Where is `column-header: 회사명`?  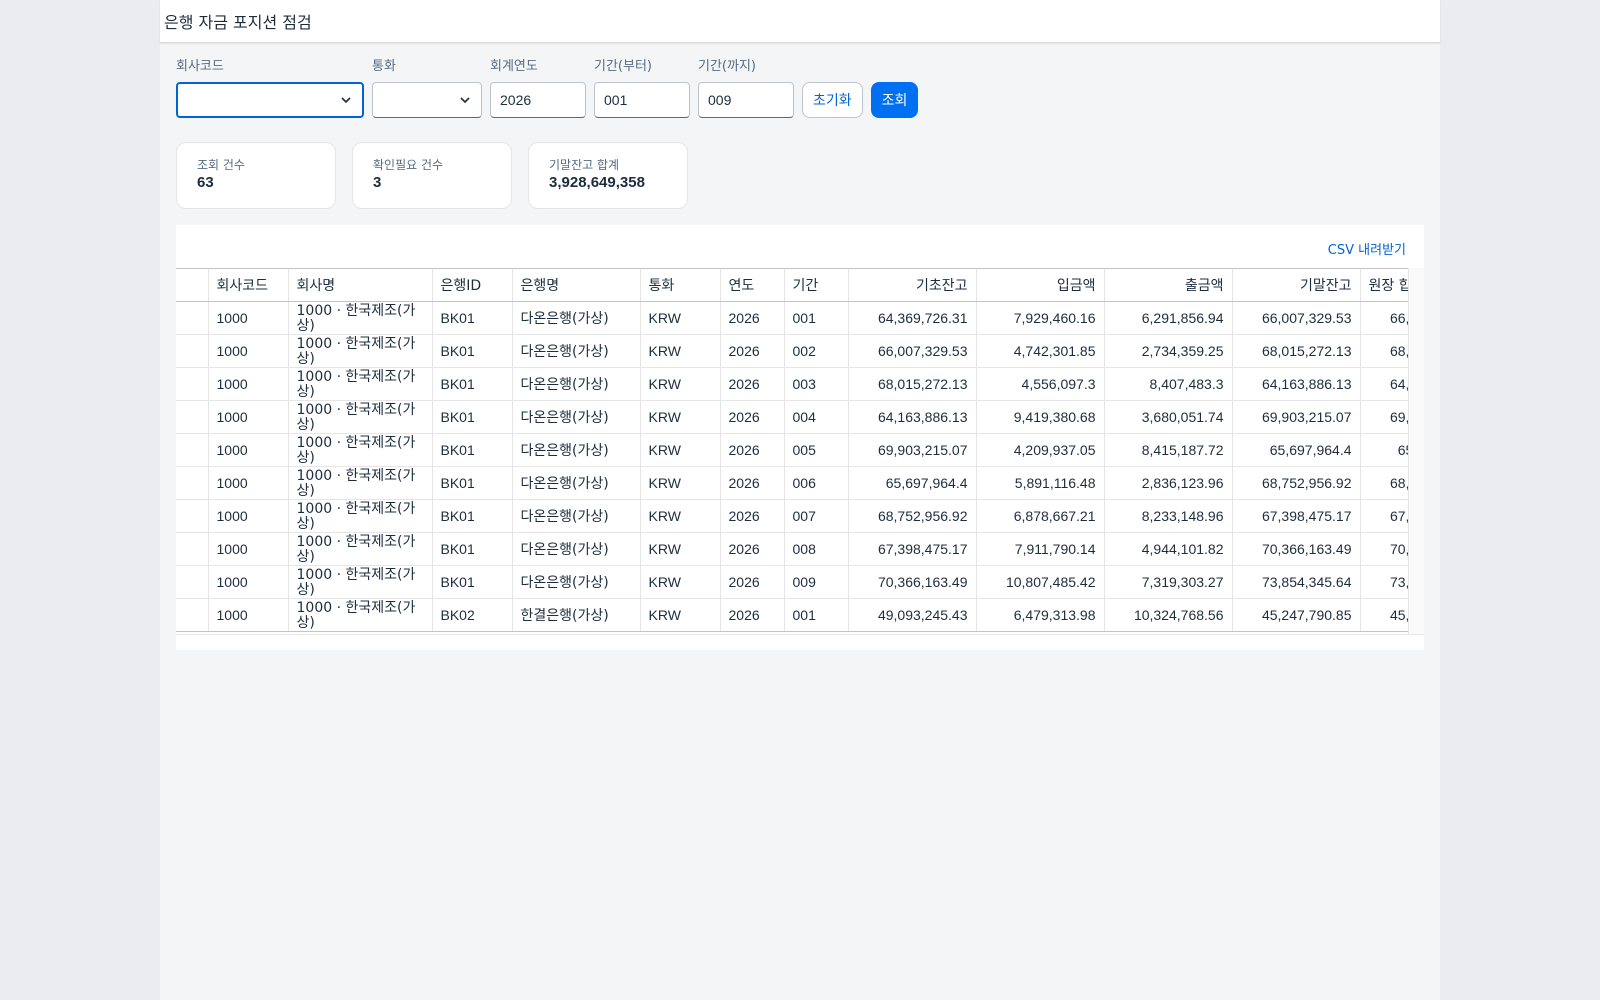
column-header: 회사명 is located at coordinates (360, 285).